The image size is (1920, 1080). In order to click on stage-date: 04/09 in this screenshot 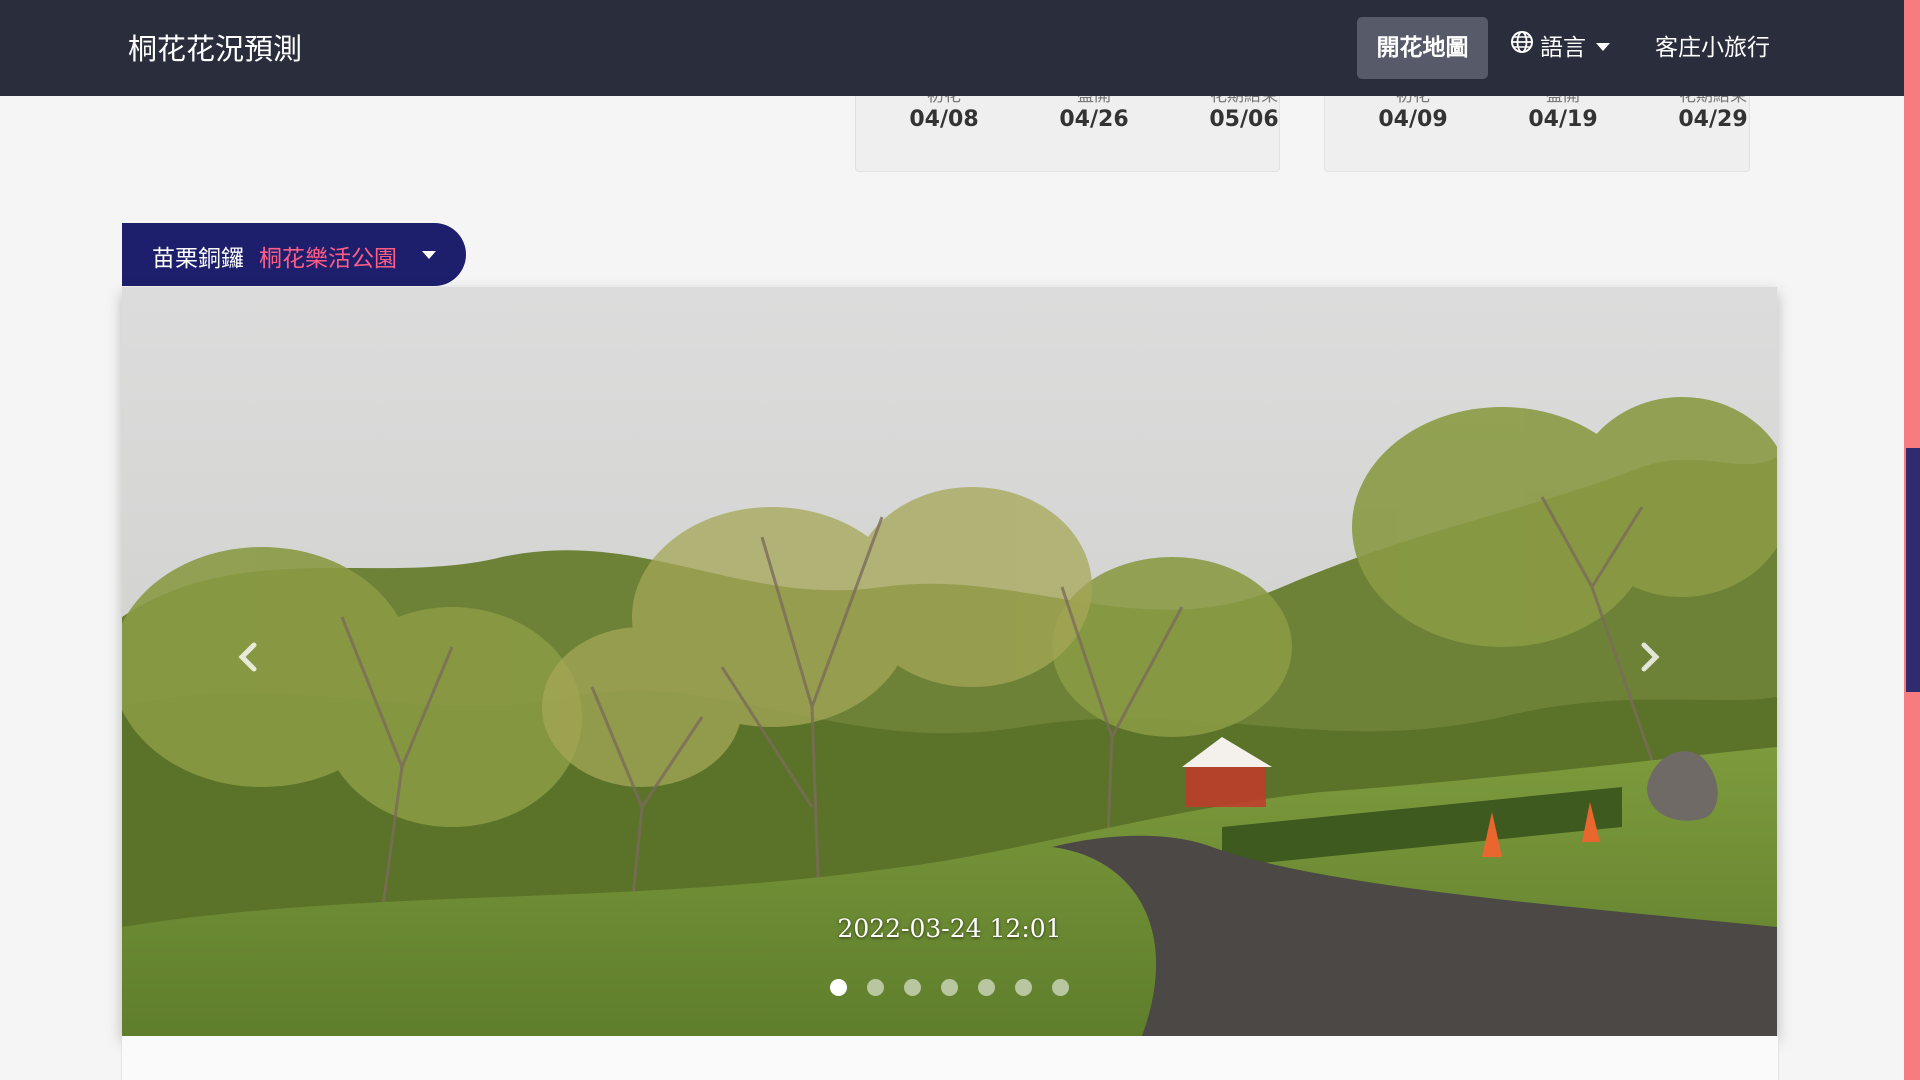, I will do `click(1413, 119)`.